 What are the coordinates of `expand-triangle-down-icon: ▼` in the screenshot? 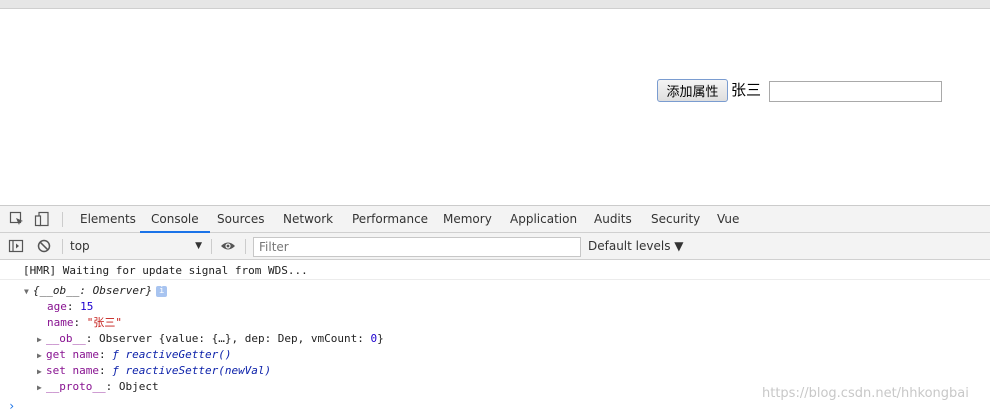 It's located at (28, 292).